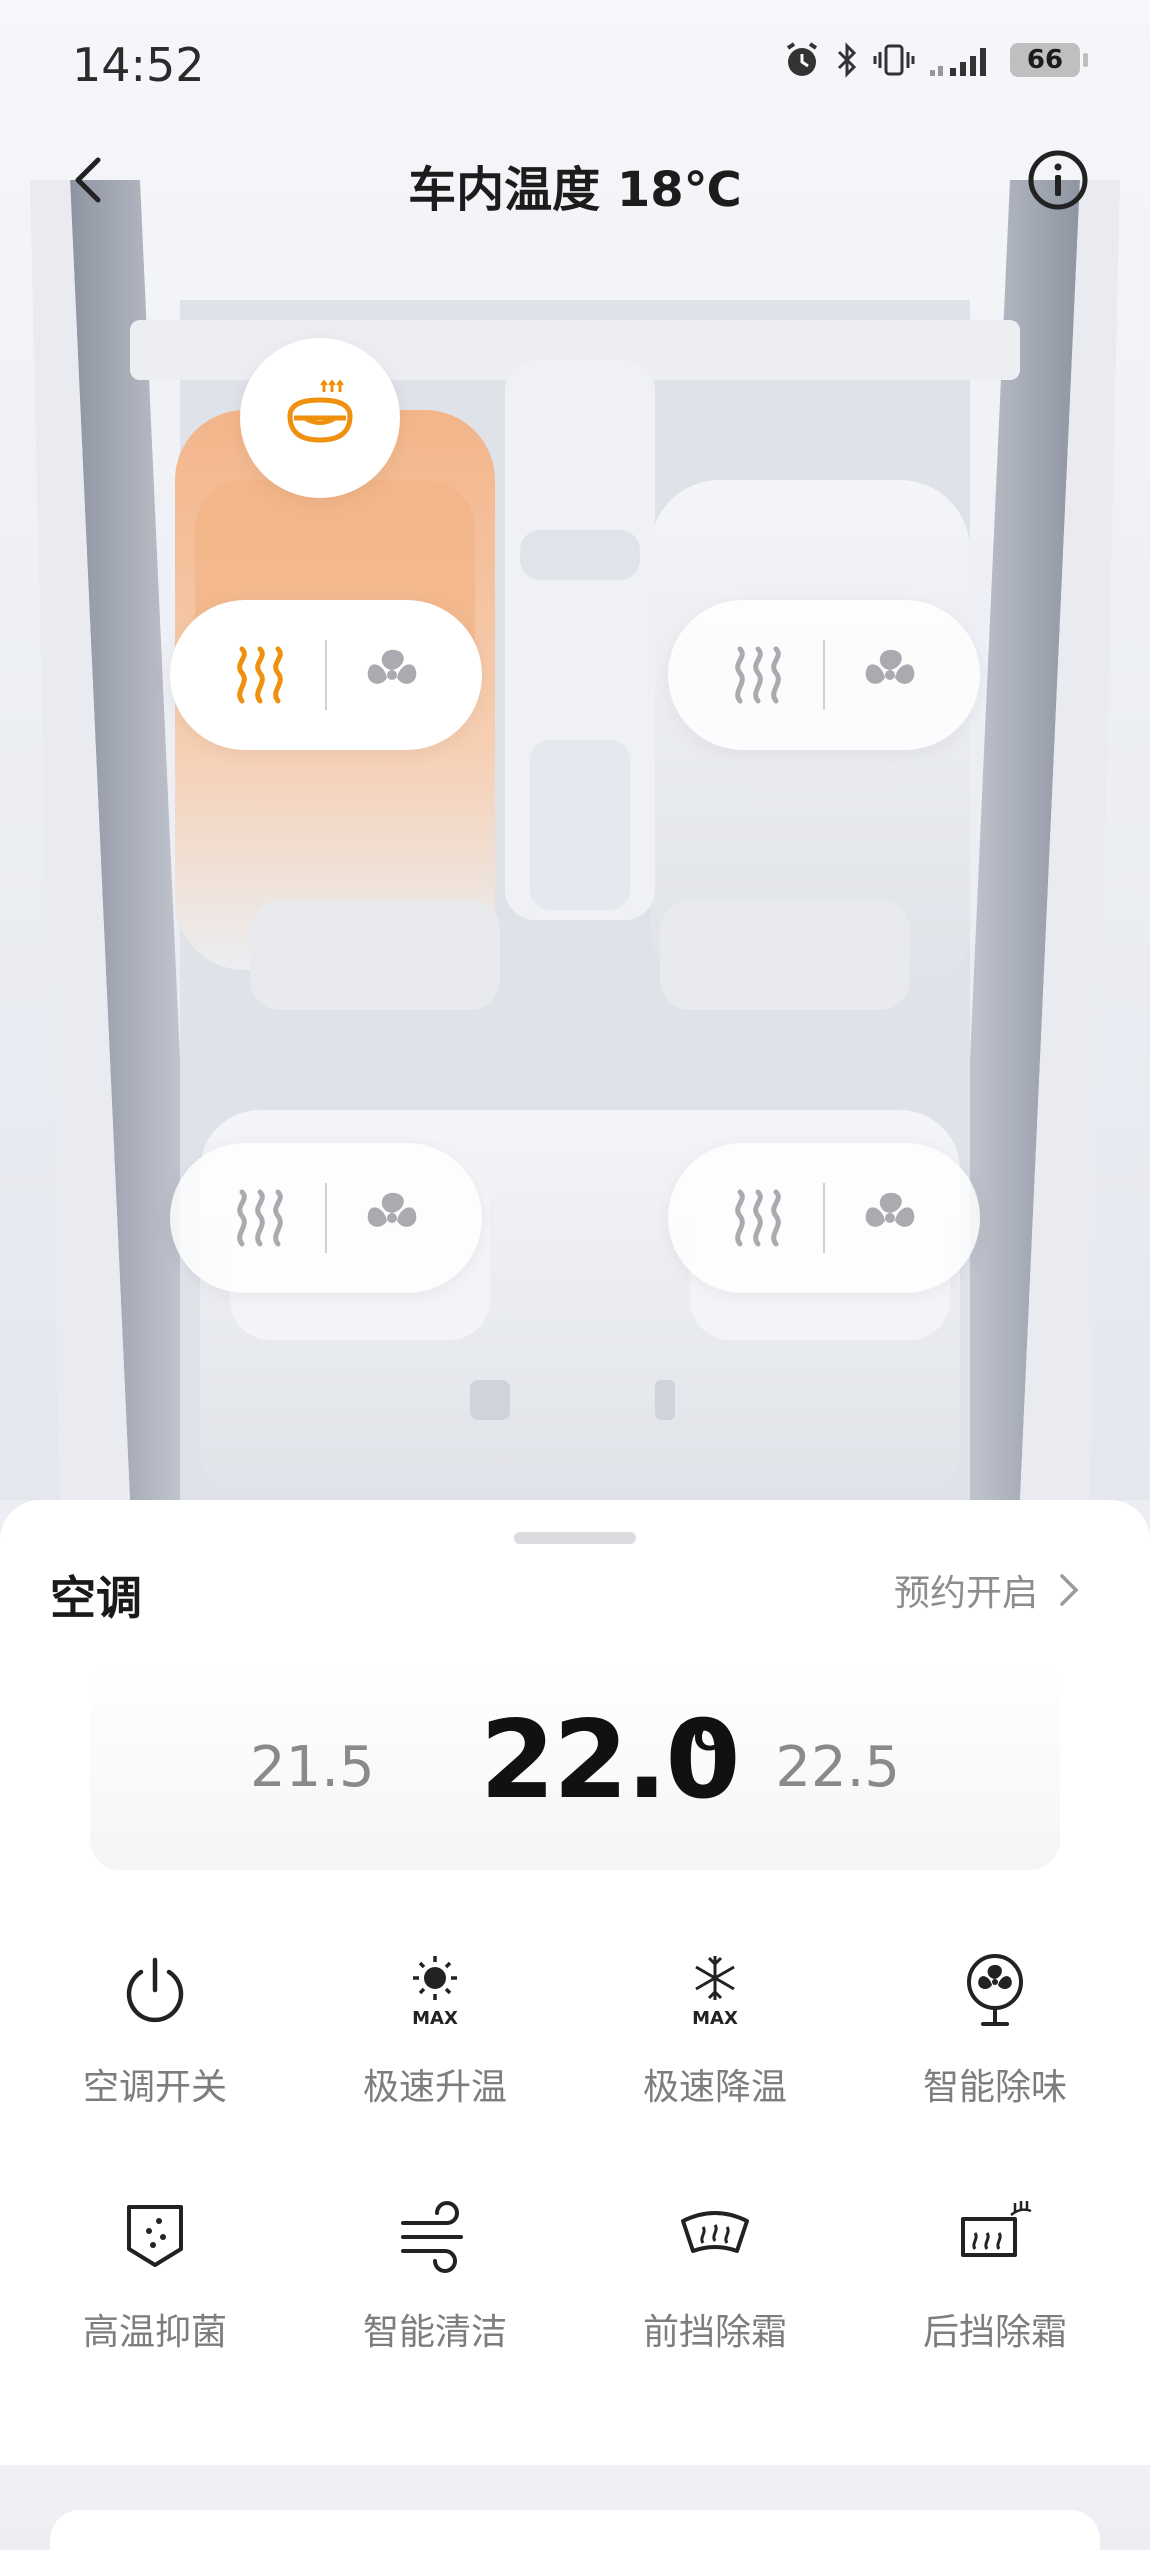 The height and width of the screenshot is (2550, 1150). What do you see at coordinates (326, 675) in the screenshot?
I see `seat-control-front-left` at bounding box center [326, 675].